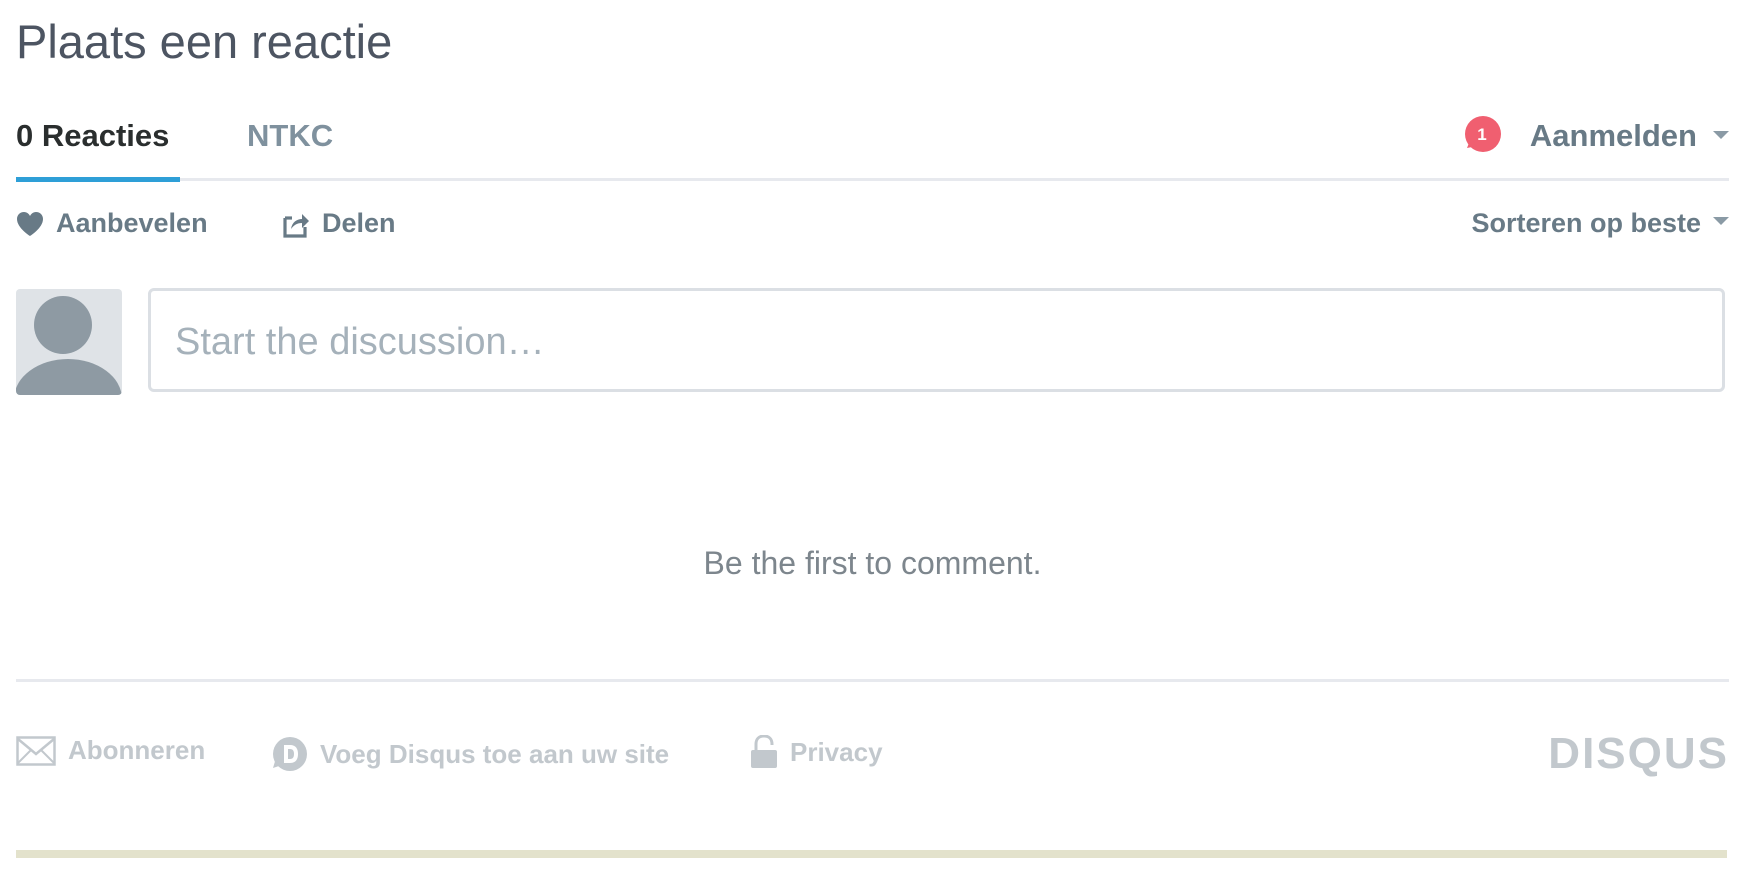 Image resolution: width=1744 pixels, height=882 pixels. What do you see at coordinates (132, 223) in the screenshot?
I see `recommend-label: Aanbevelen` at bounding box center [132, 223].